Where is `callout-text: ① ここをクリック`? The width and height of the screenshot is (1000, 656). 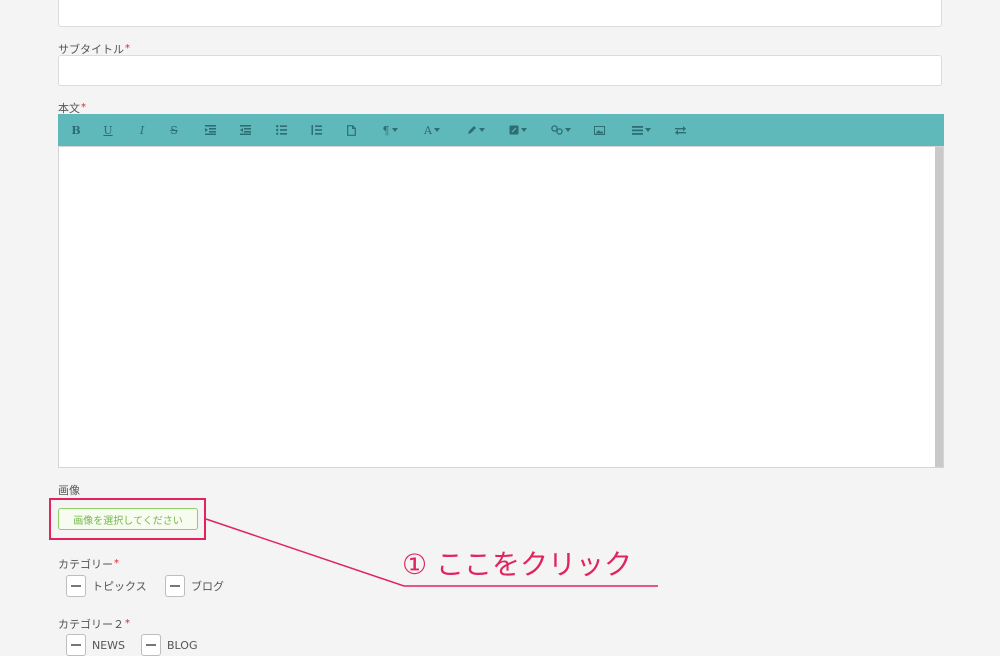 callout-text: ① ここをクリック is located at coordinates (517, 564).